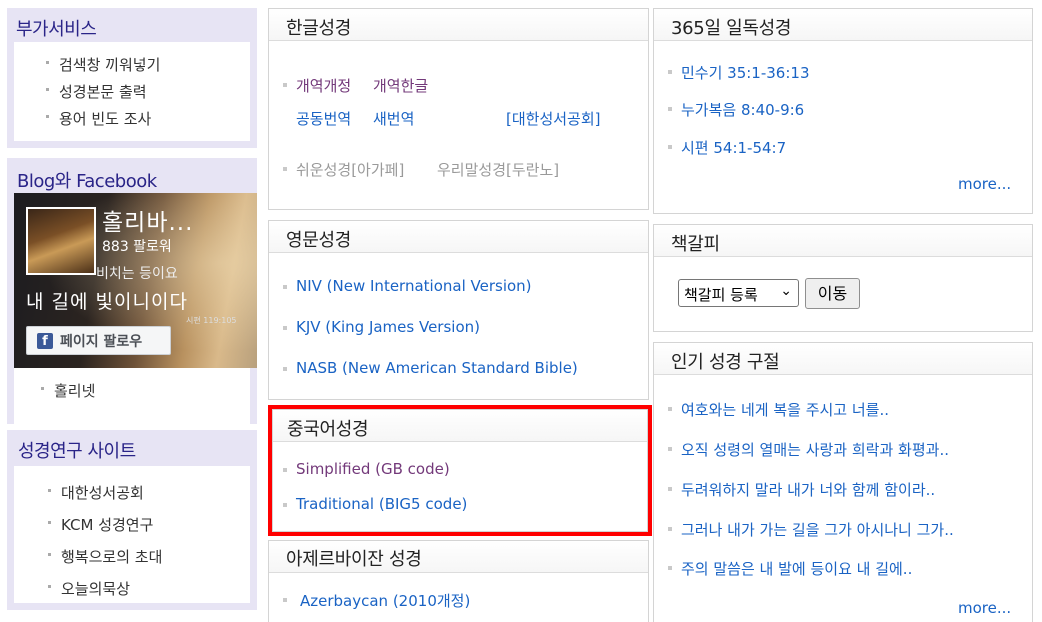  I want to click on research-list: 대한성서공회 KCM 성경연구 행복으로의 초대 오늘의묵상, so click(132, 534).